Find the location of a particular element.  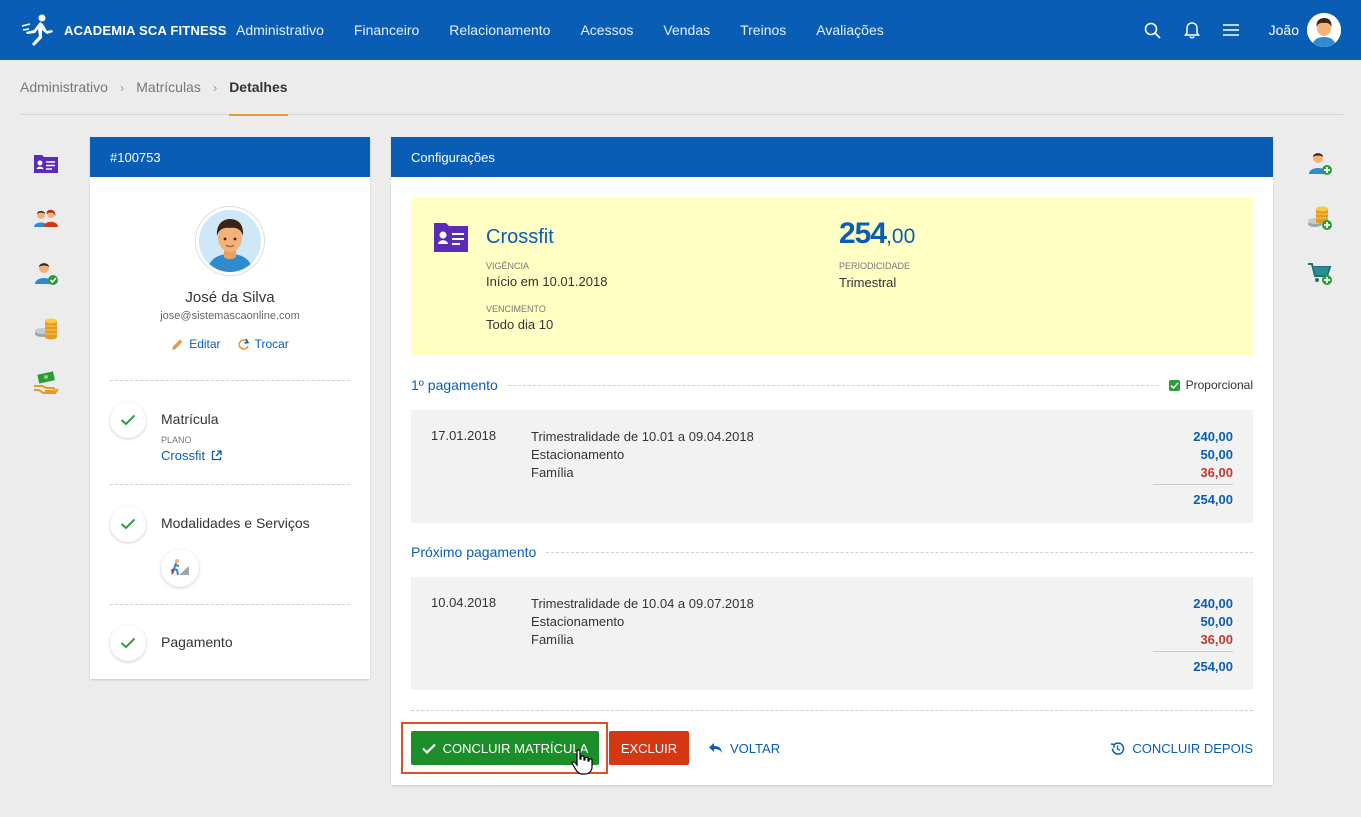

edit-label: Editar is located at coordinates (205, 344).